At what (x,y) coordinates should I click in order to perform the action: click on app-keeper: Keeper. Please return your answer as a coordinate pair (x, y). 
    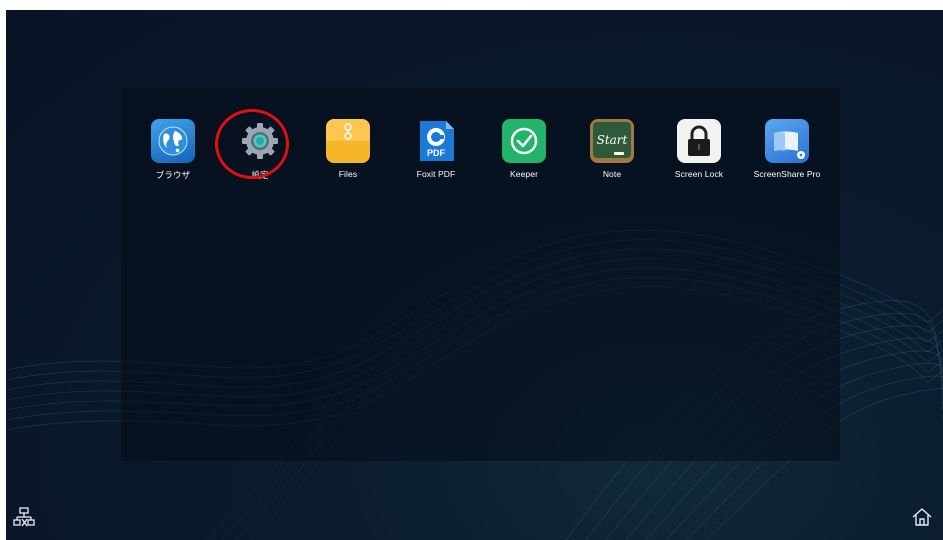
    Looking at the image, I should click on (524, 152).